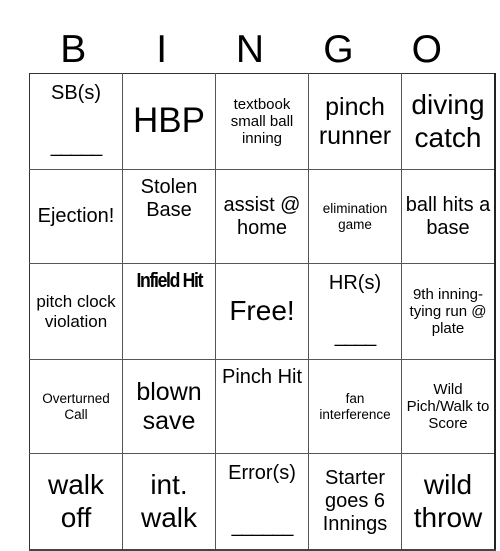  I want to click on bingo-cell: fan interference, so click(355, 406).